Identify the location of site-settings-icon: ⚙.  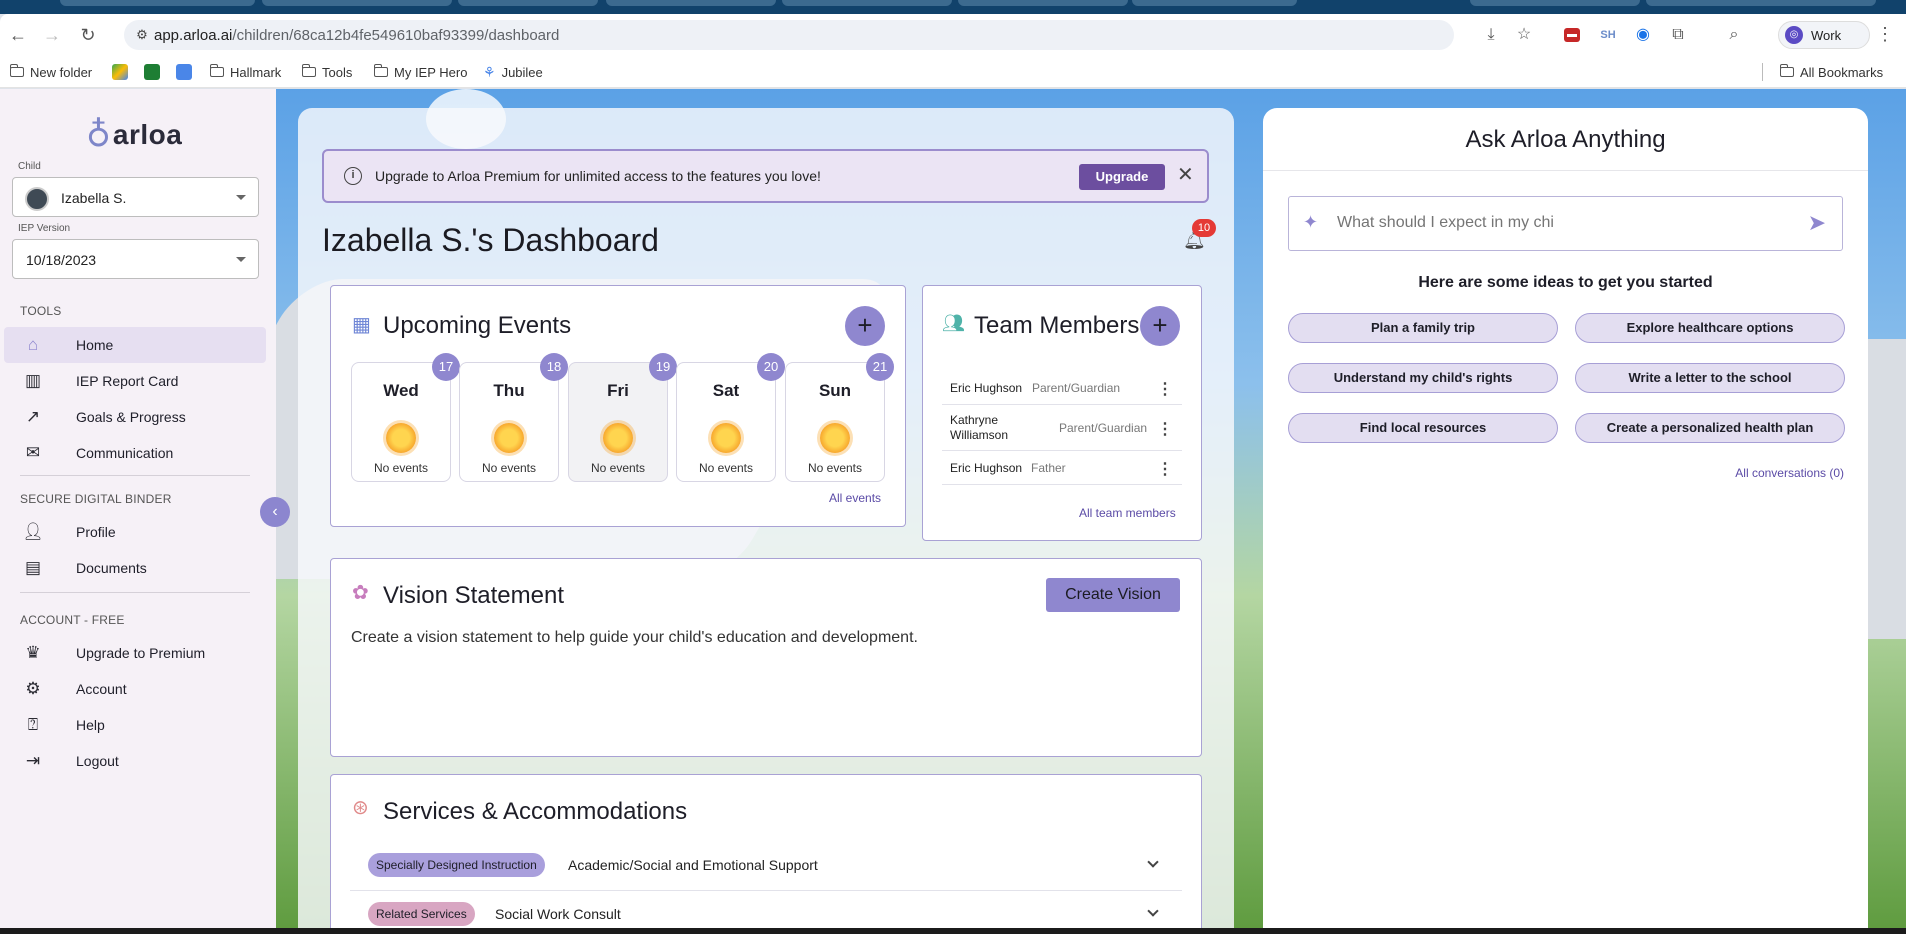
(142, 35).